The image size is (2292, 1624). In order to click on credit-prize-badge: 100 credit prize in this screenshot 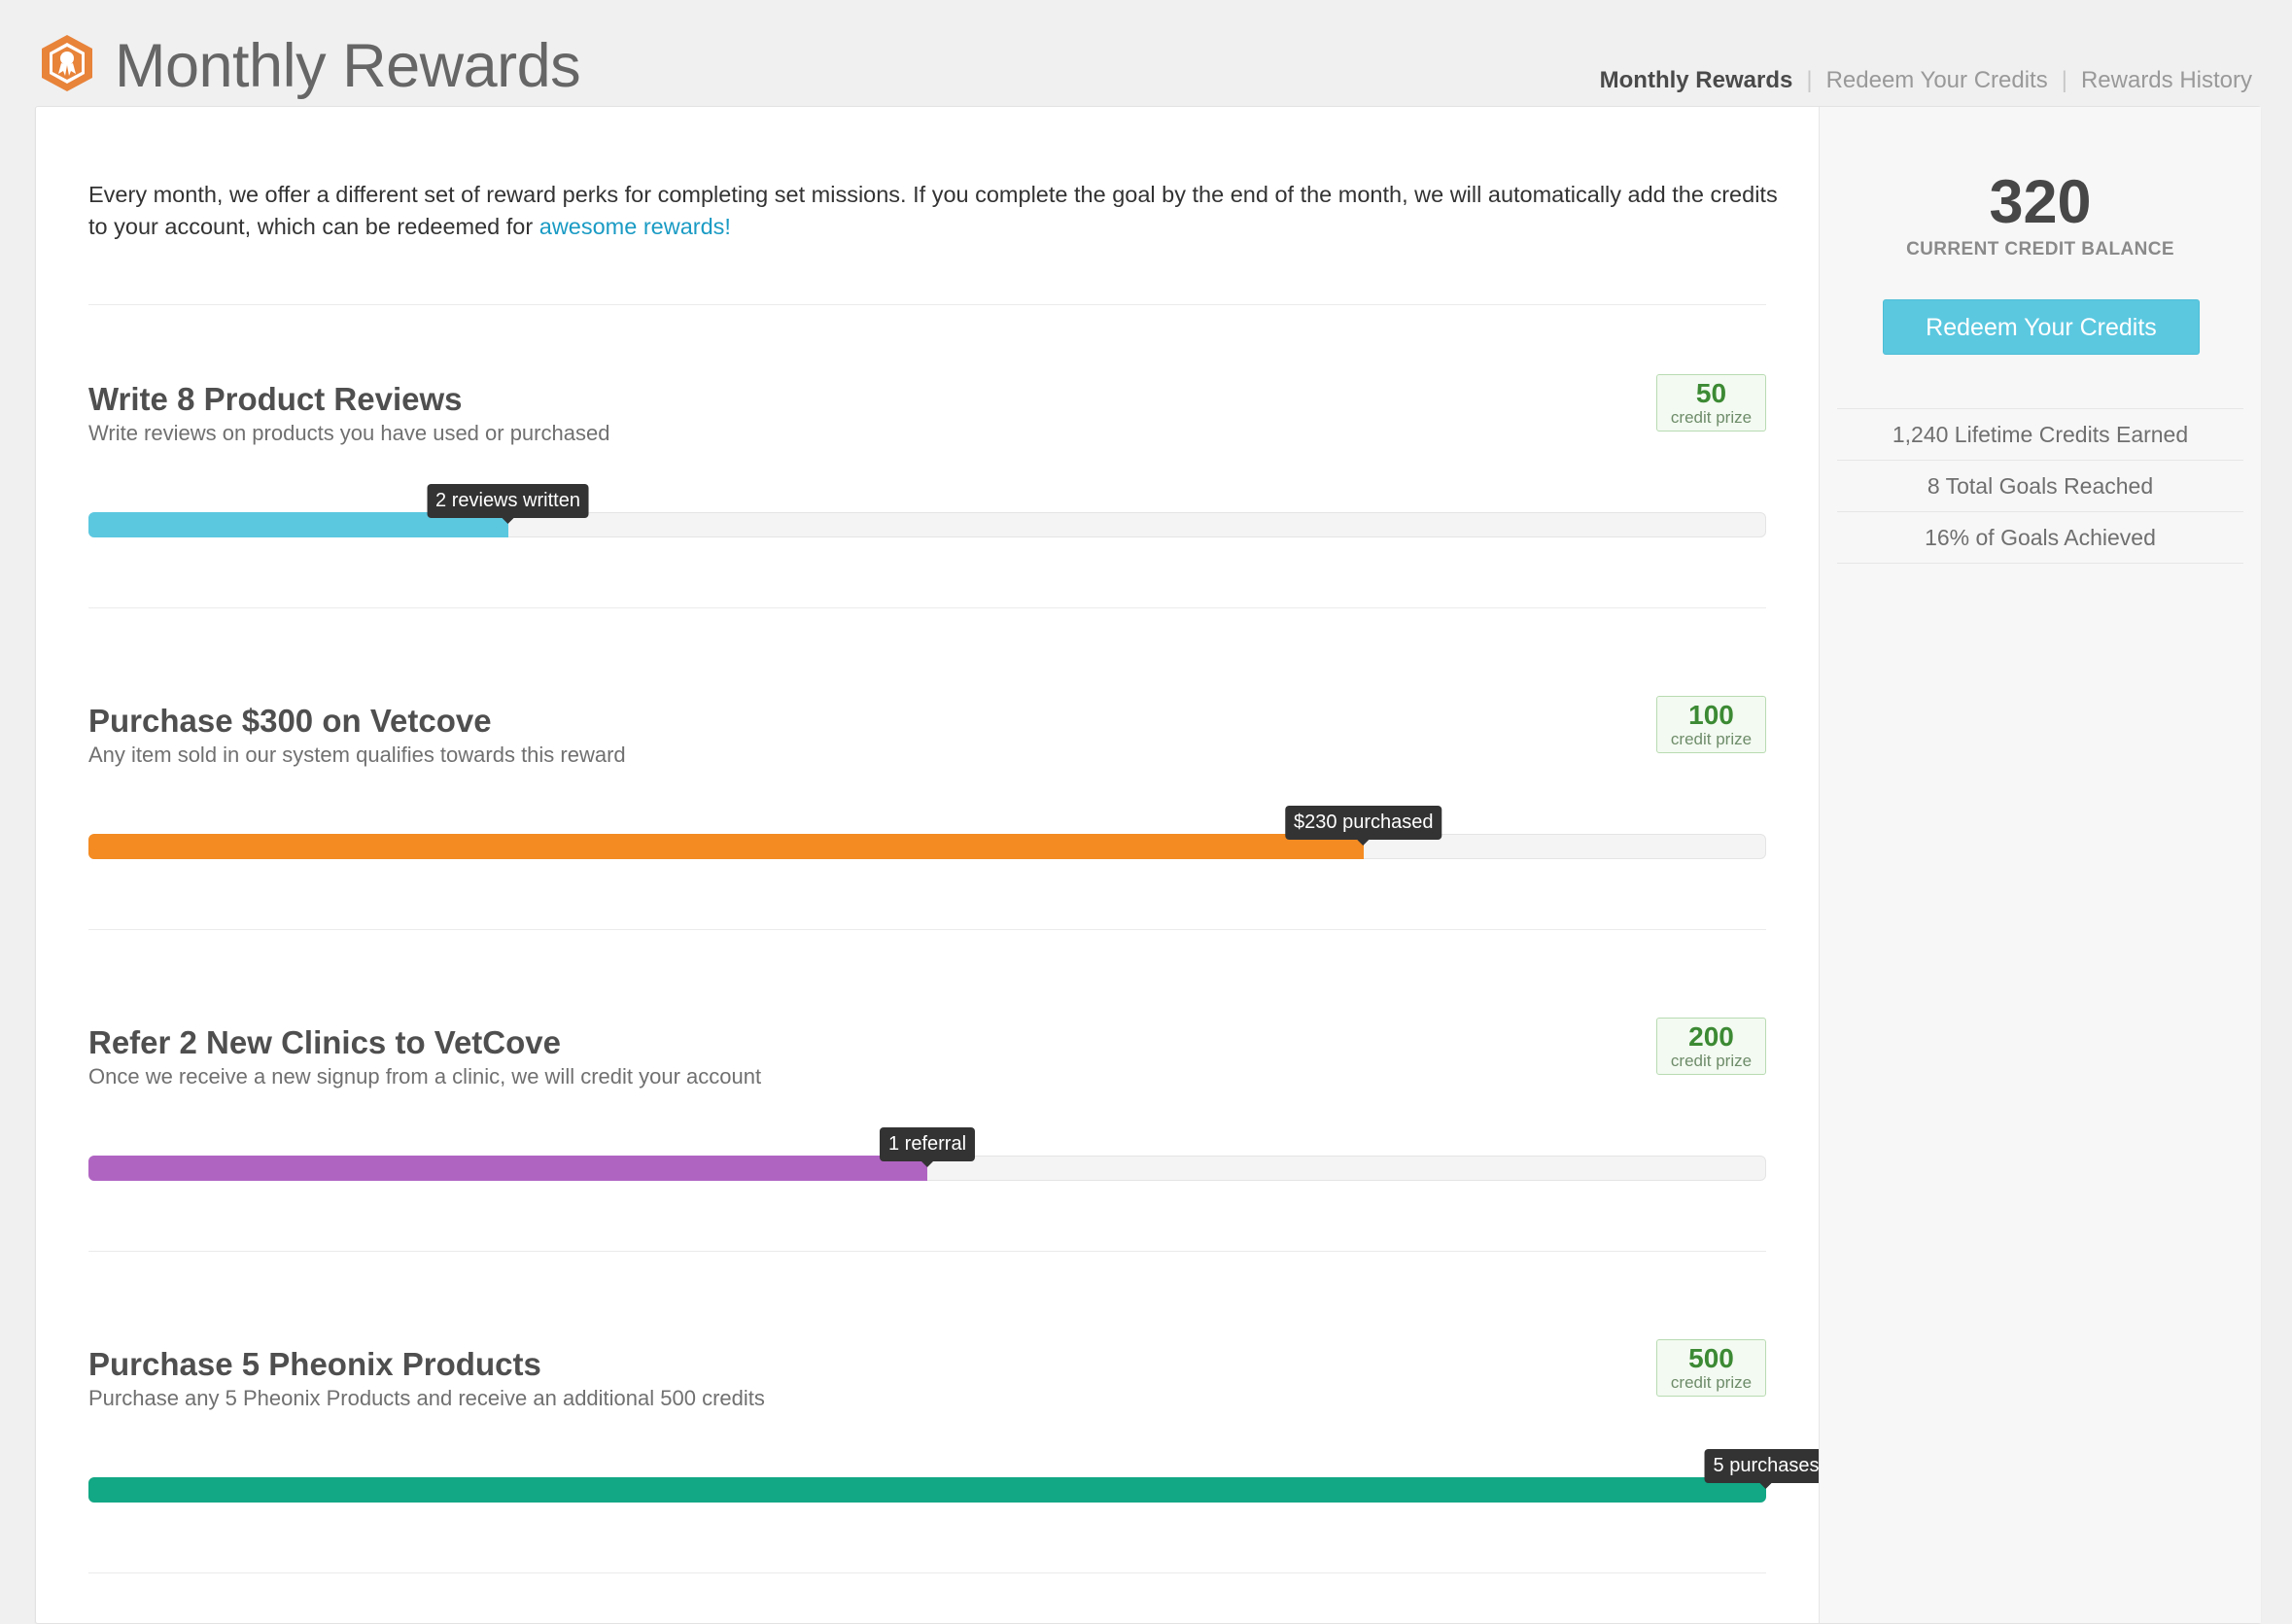, I will do `click(1711, 724)`.